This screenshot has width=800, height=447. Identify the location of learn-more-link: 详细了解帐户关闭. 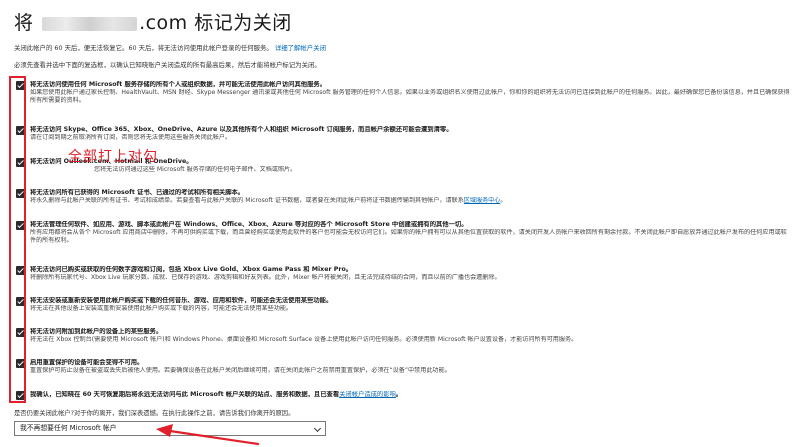
(300, 48).